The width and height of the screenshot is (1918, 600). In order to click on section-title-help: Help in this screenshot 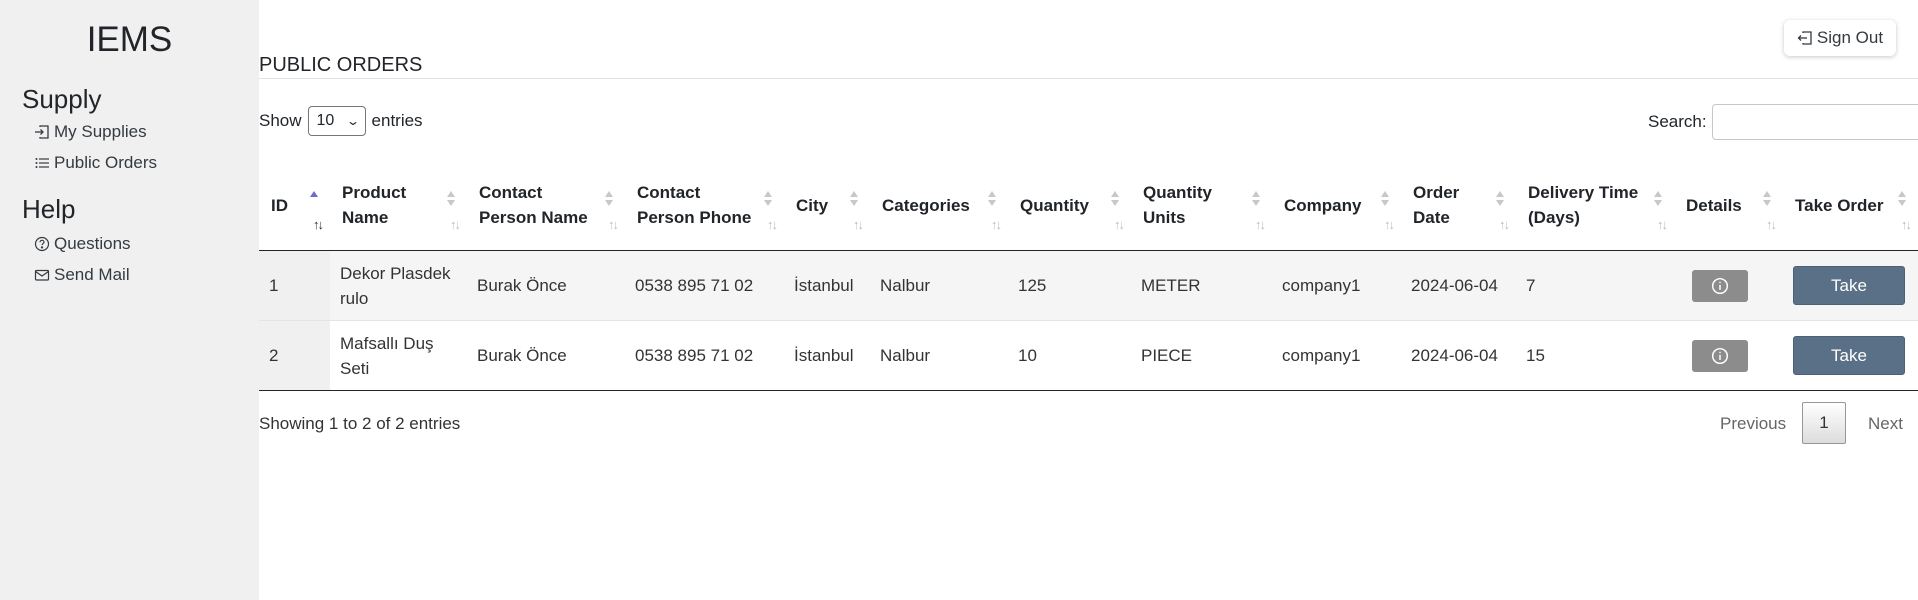, I will do `click(49, 209)`.